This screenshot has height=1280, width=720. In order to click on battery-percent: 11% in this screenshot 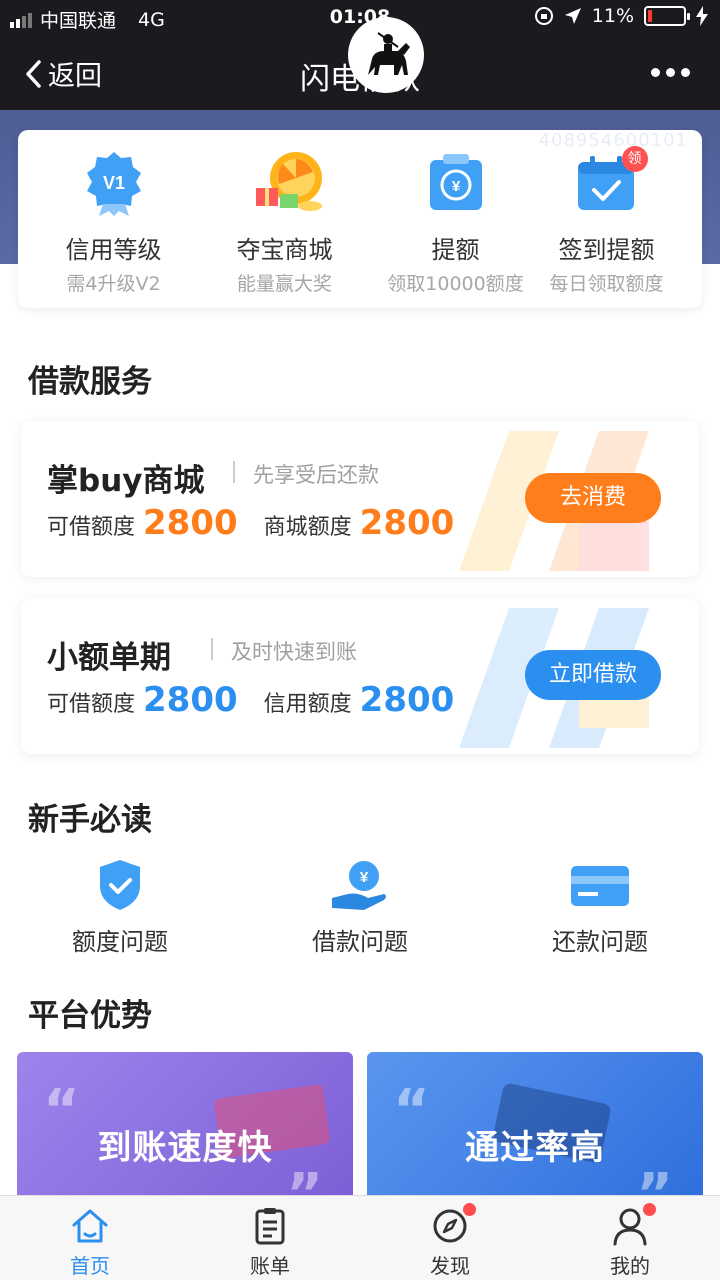, I will do `click(612, 16)`.